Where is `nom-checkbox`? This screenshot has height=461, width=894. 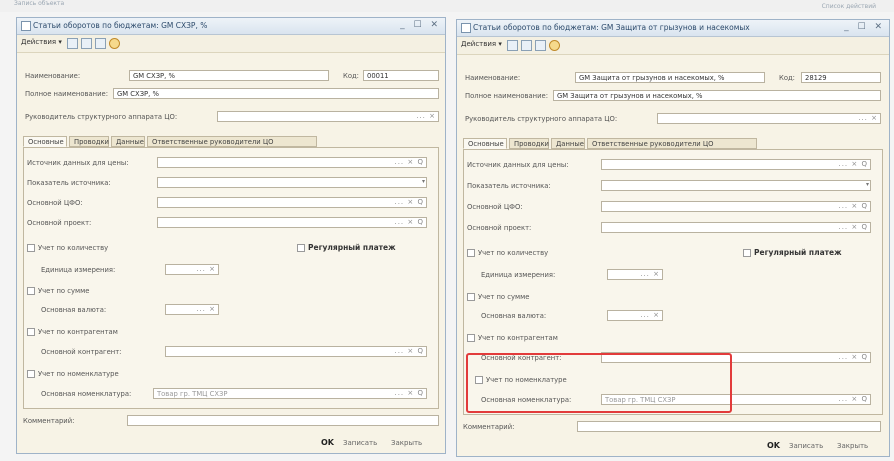
nom-checkbox is located at coordinates (31, 374).